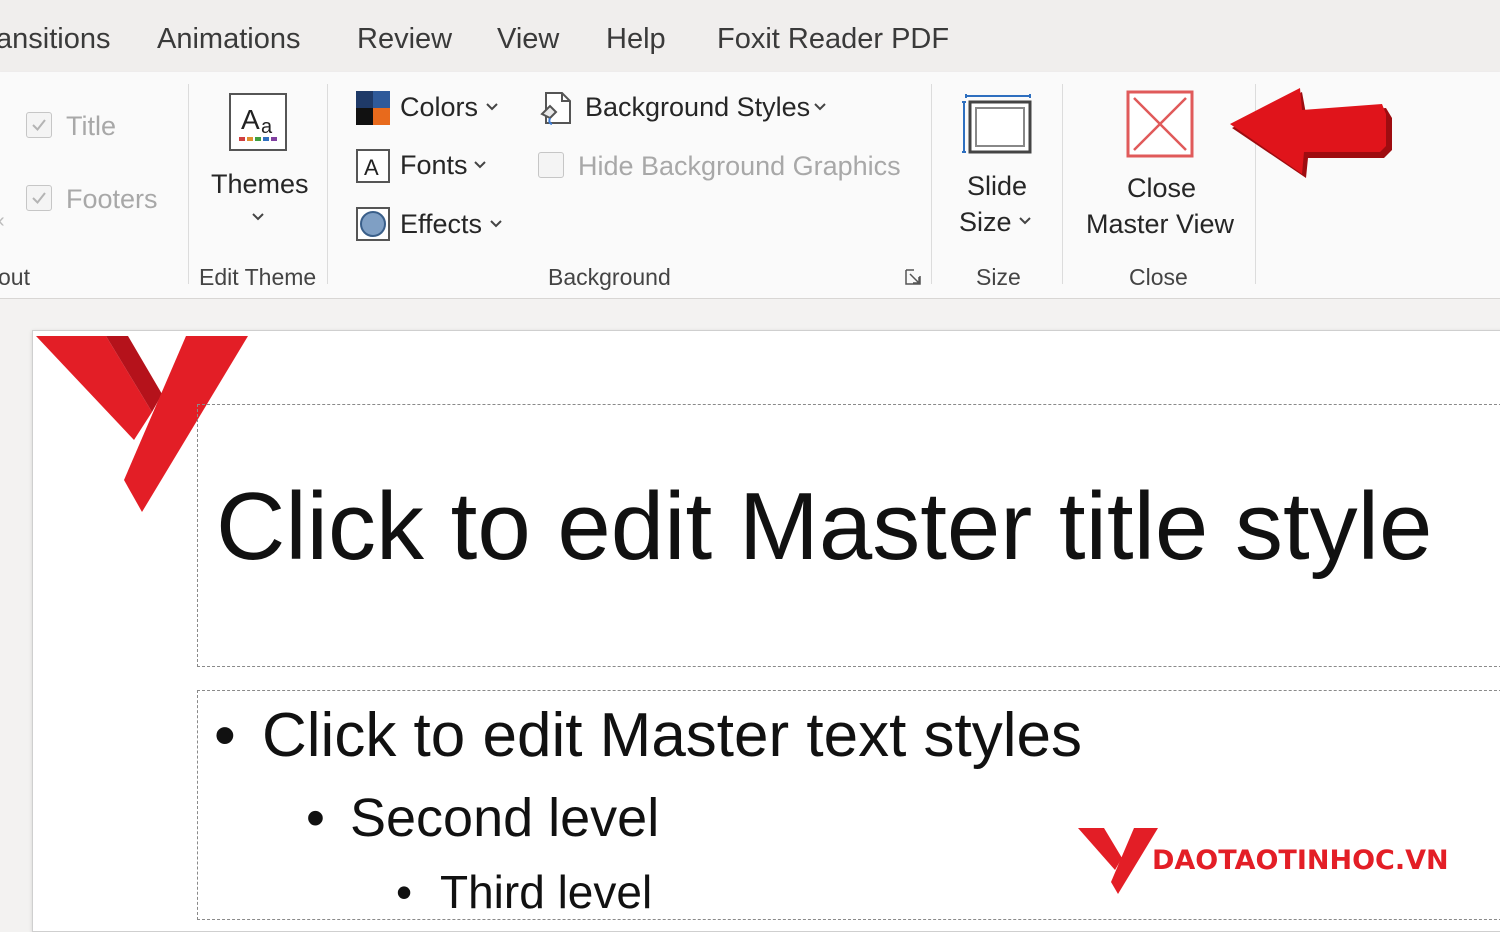  I want to click on edit-theme-group-label: Edit Theme, so click(258, 277).